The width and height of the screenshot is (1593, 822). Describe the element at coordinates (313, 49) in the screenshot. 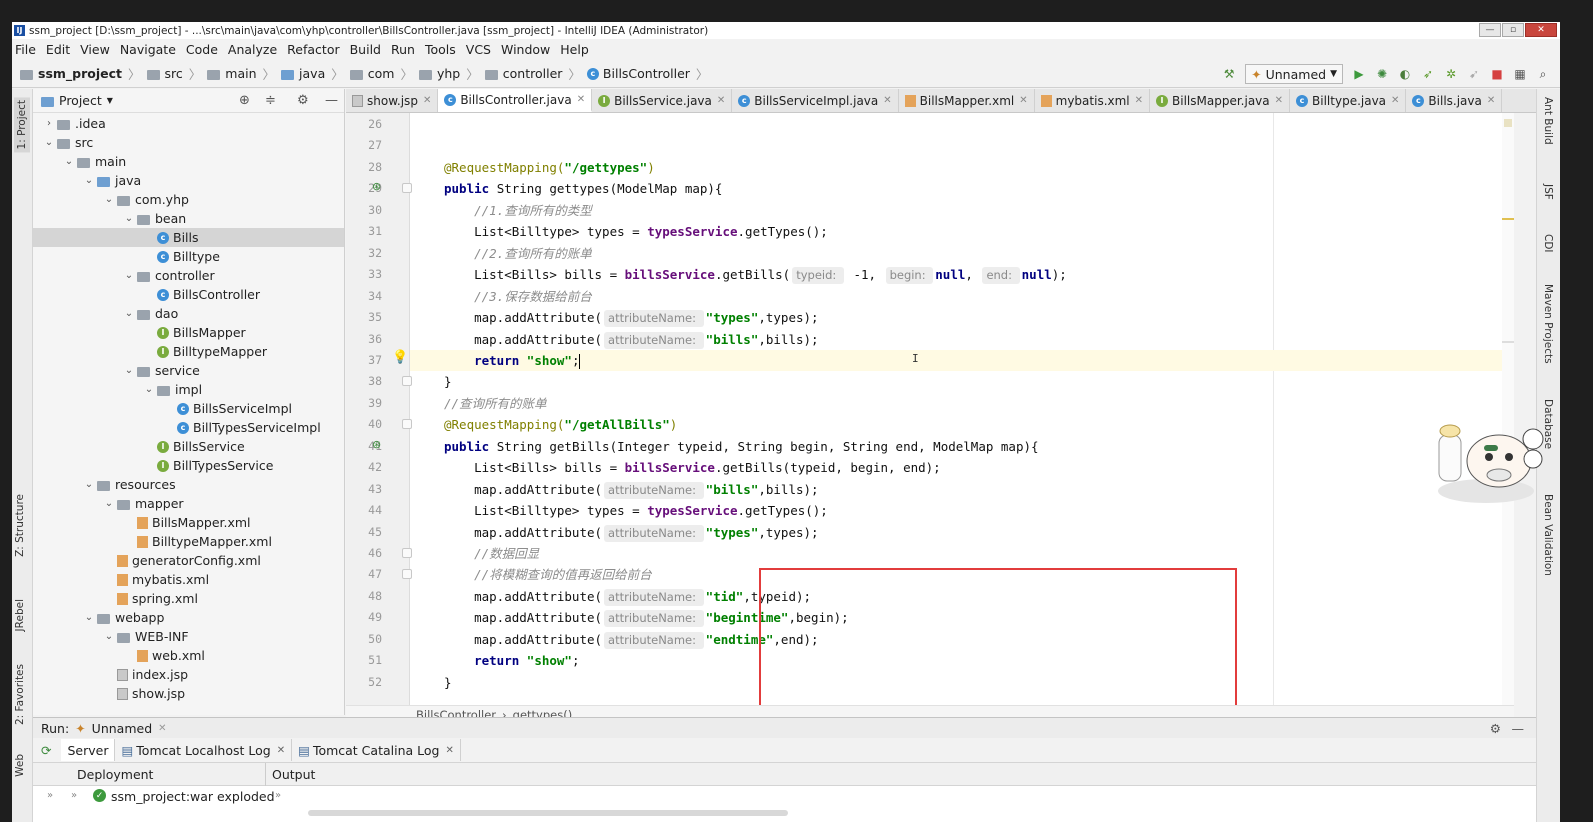

I see `menu-item: Refactor` at that location.